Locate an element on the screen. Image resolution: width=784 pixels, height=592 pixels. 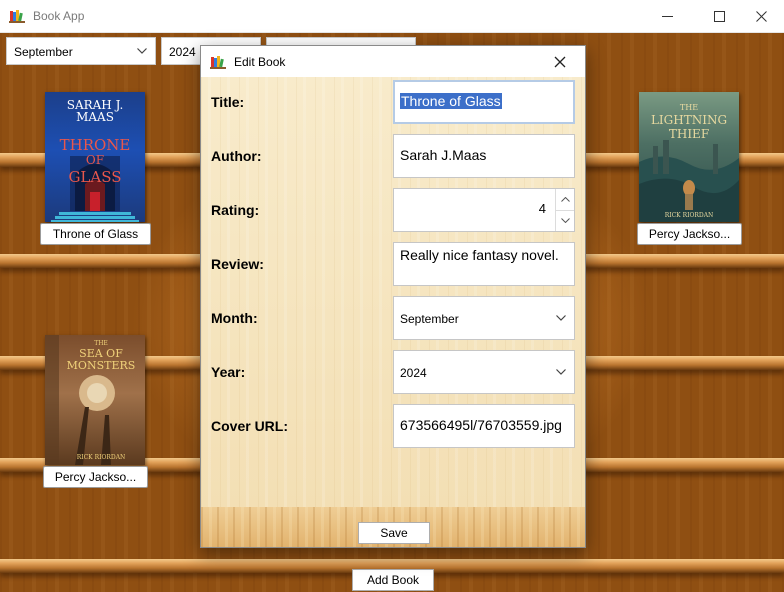
rating-increment-button is located at coordinates (565, 200).